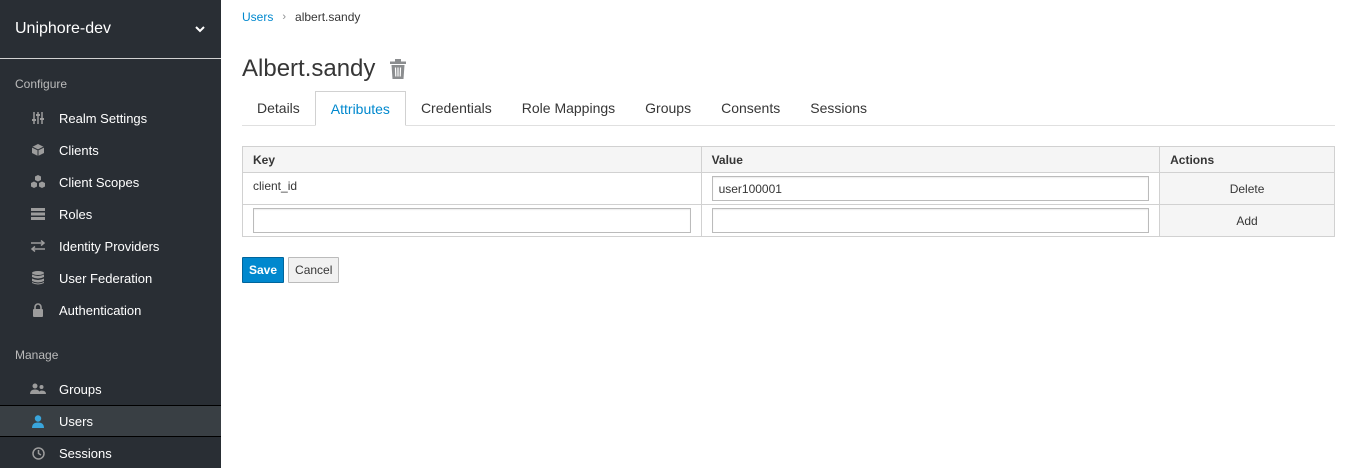  I want to click on sliders-icon, so click(38, 118).